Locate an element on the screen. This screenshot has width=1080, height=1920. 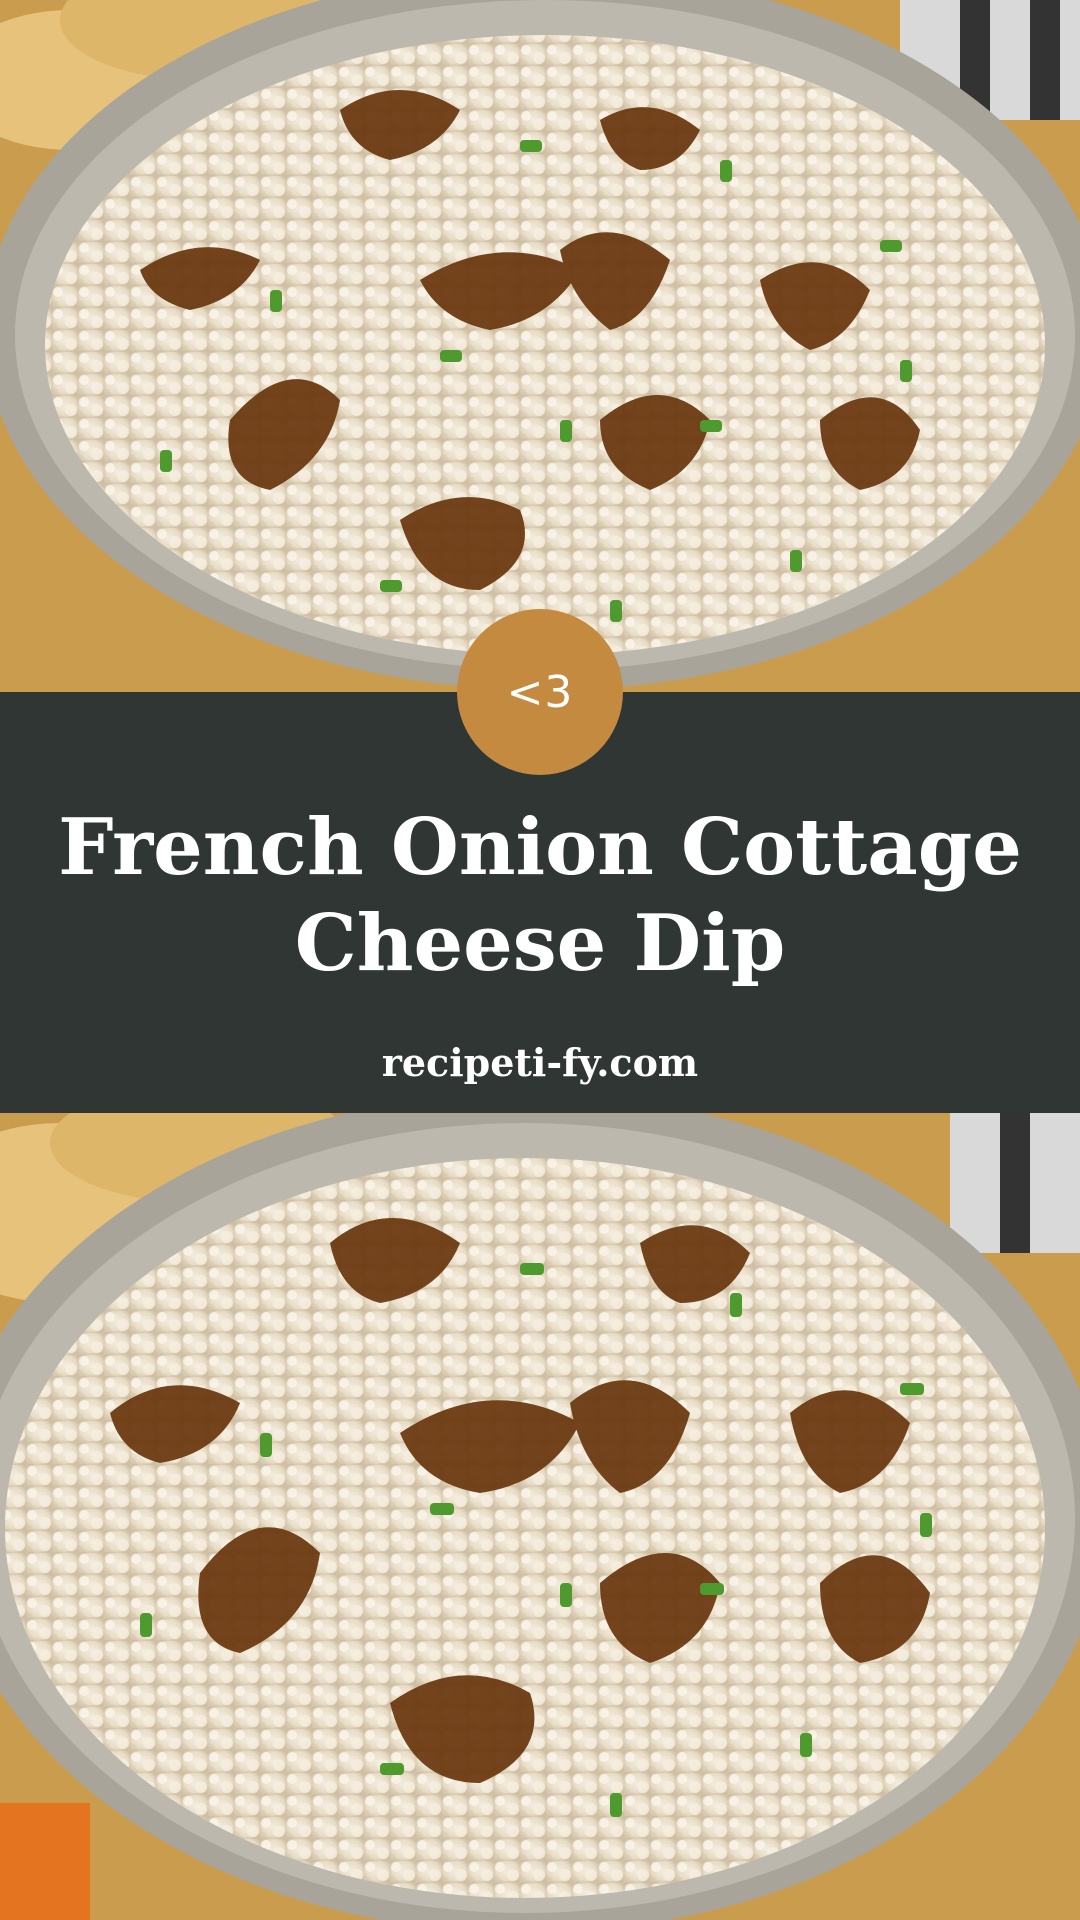
recipe-title: French Onion Cottage Cheese Dip is located at coordinates (540, 896).